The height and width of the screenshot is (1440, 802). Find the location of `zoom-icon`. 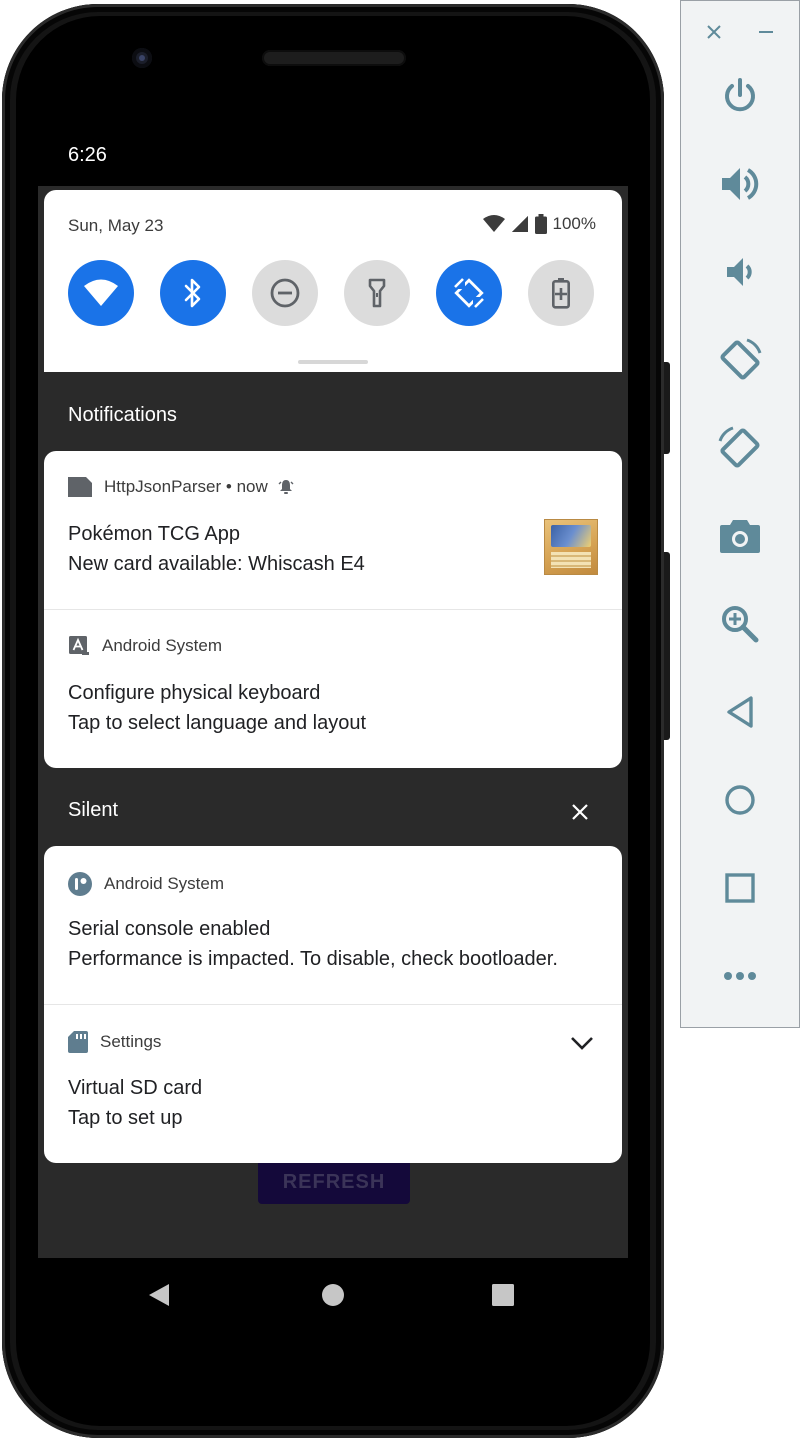

zoom-icon is located at coordinates (740, 624).